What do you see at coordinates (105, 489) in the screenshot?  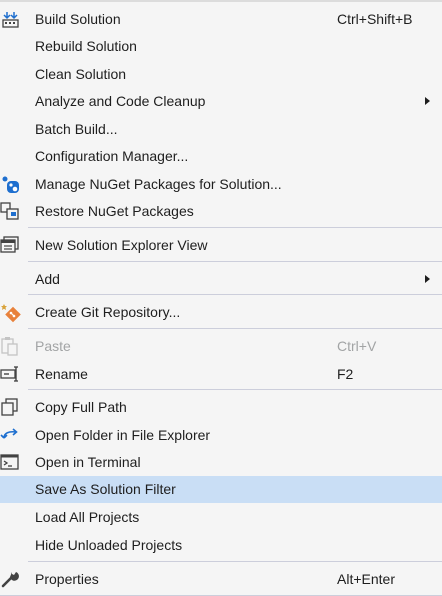 I see `menu-item-label: Save As Solution Filter` at bounding box center [105, 489].